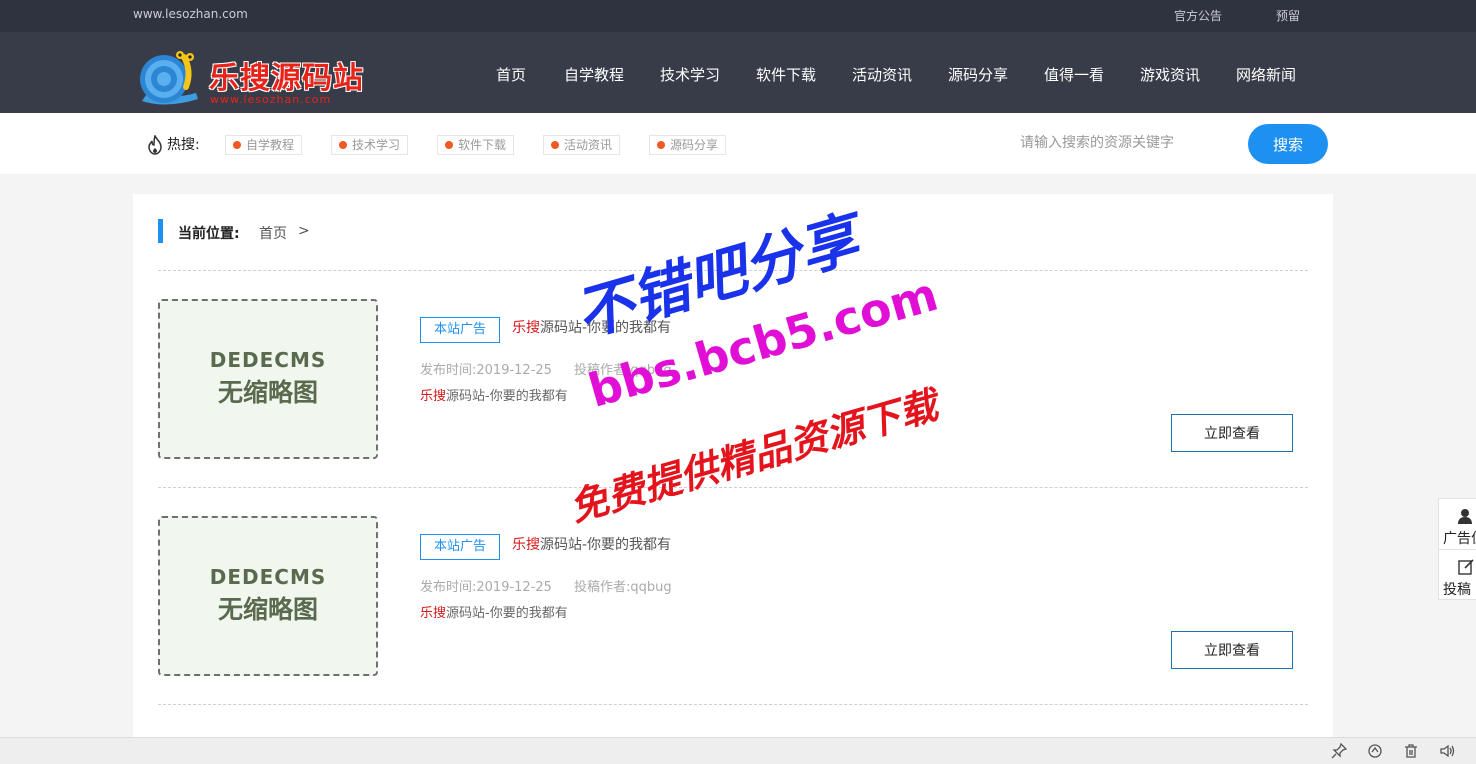  I want to click on hot-tag-self-study: 自学教程, so click(264, 145).